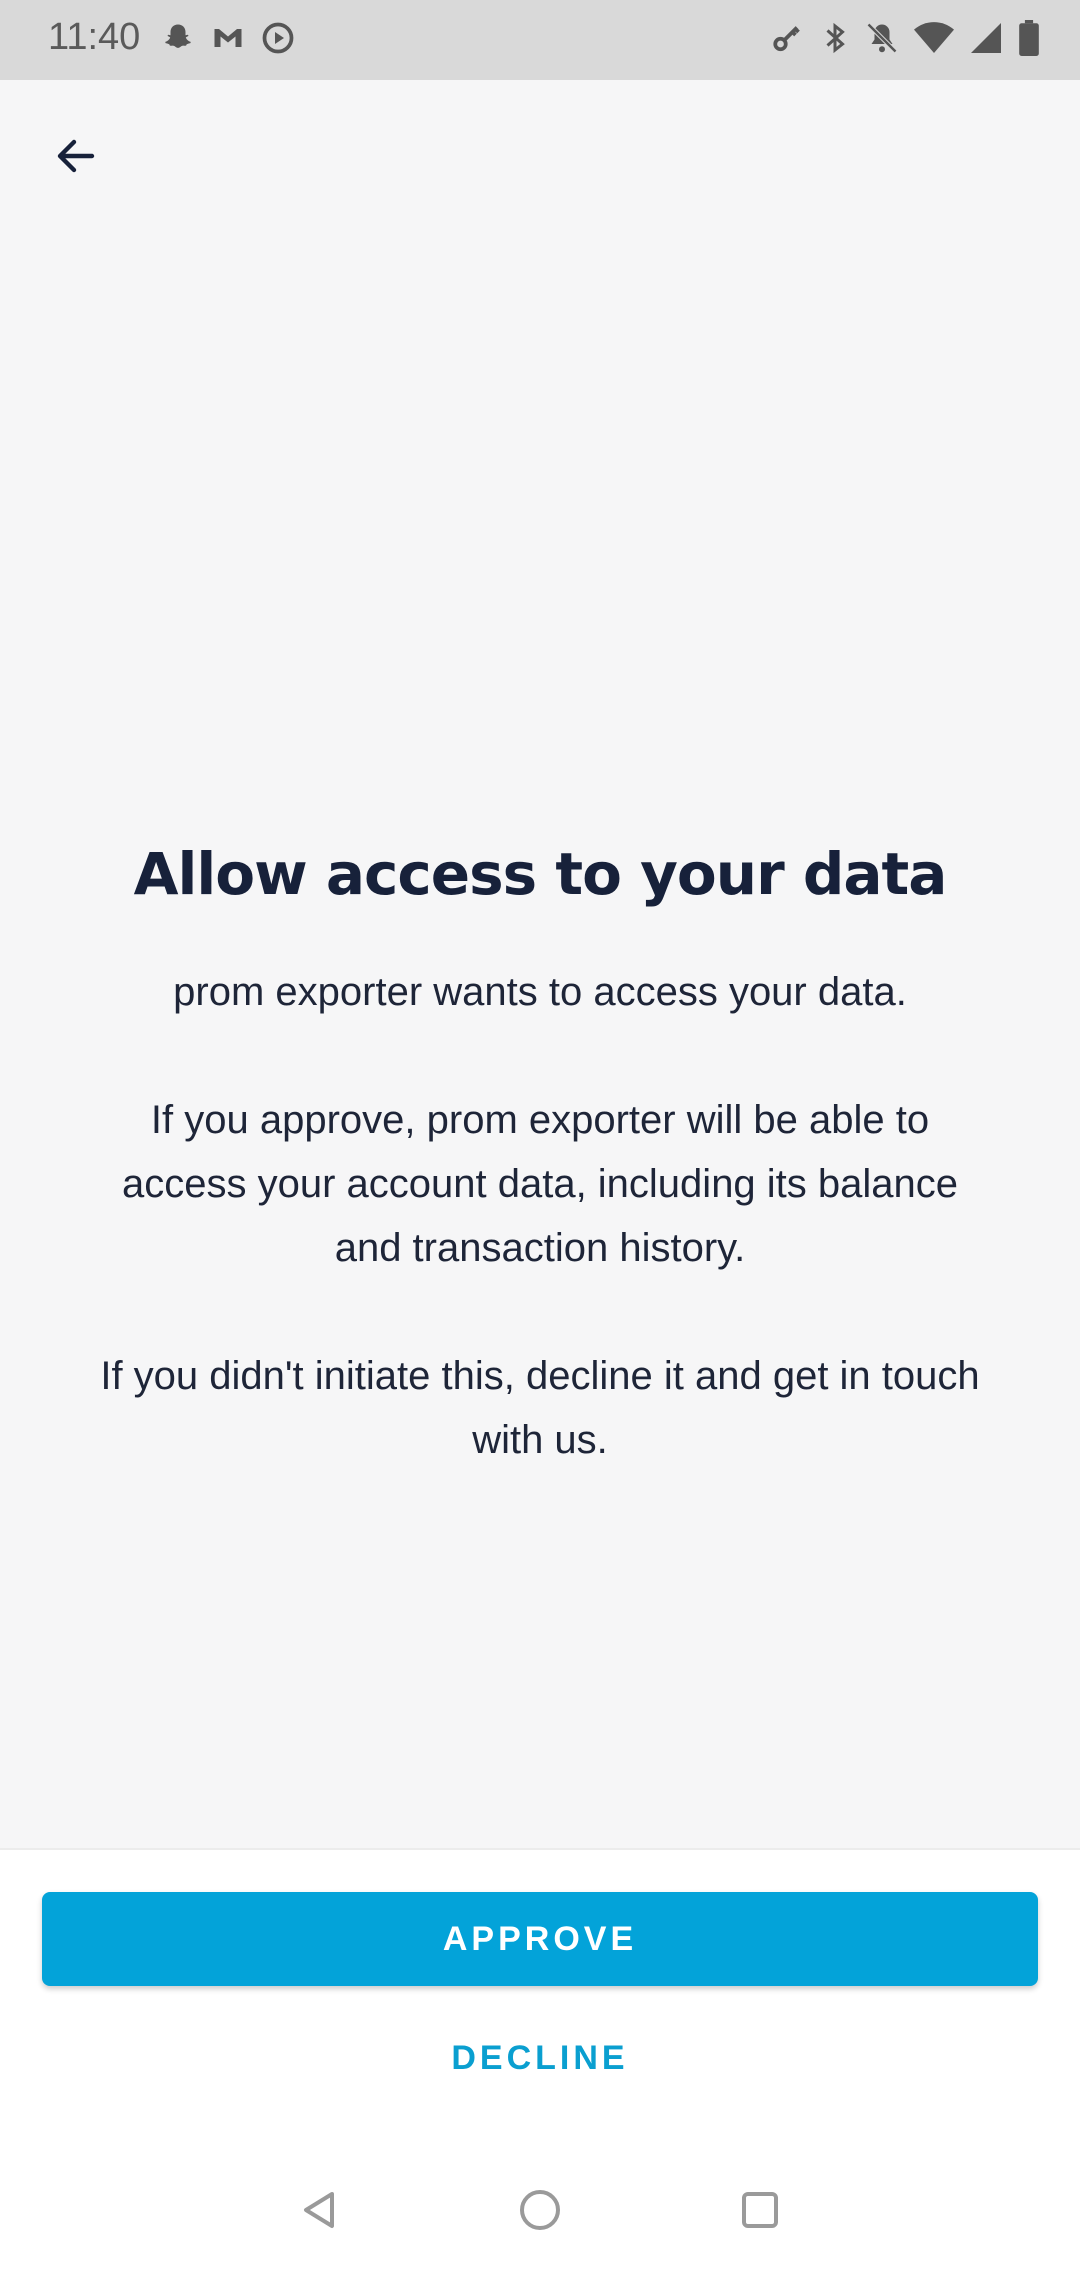 The height and width of the screenshot is (2282, 1080). I want to click on status-right-icons, so click(905, 38).